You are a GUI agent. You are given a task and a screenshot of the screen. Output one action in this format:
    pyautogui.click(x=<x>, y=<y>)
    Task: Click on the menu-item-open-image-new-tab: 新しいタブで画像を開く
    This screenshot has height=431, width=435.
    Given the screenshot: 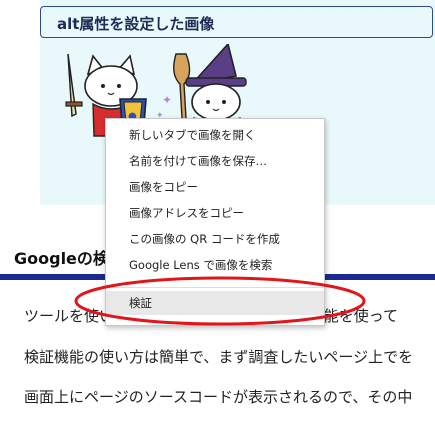 What is the action you would take?
    pyautogui.click(x=215, y=135)
    